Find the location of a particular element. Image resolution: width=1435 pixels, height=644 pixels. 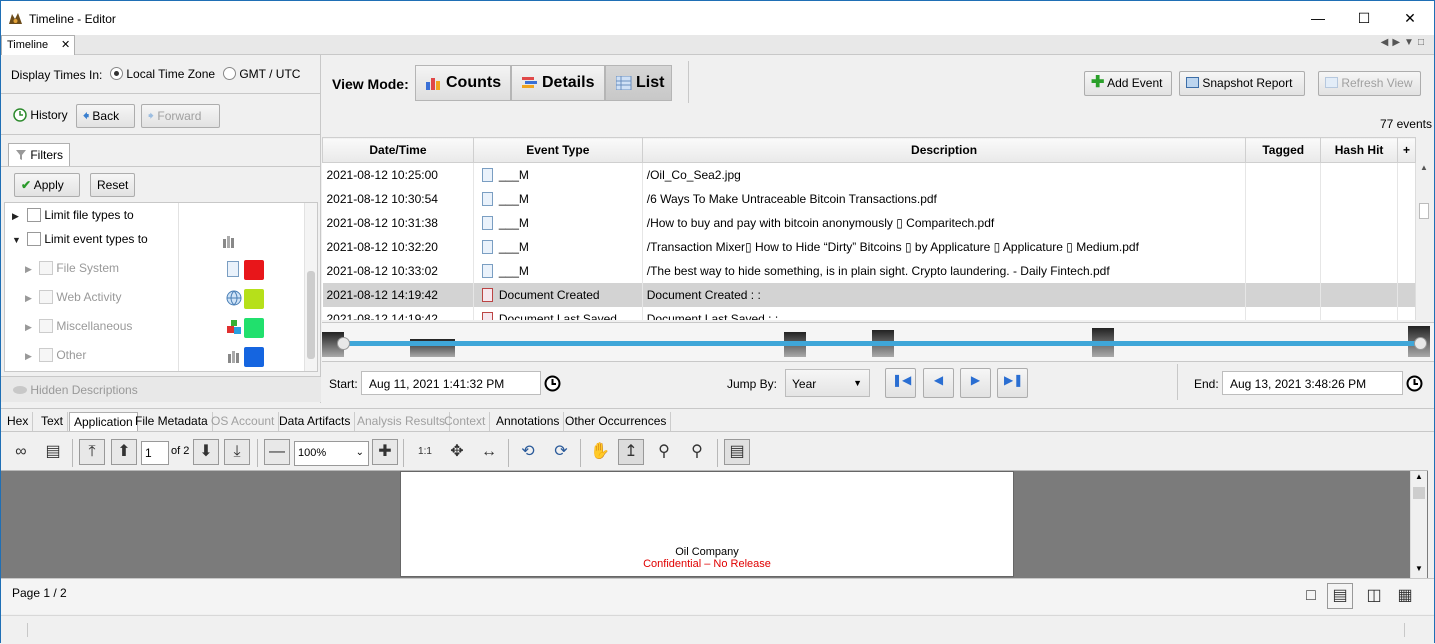

jump-last-button: ▶❚ is located at coordinates (1012, 383).